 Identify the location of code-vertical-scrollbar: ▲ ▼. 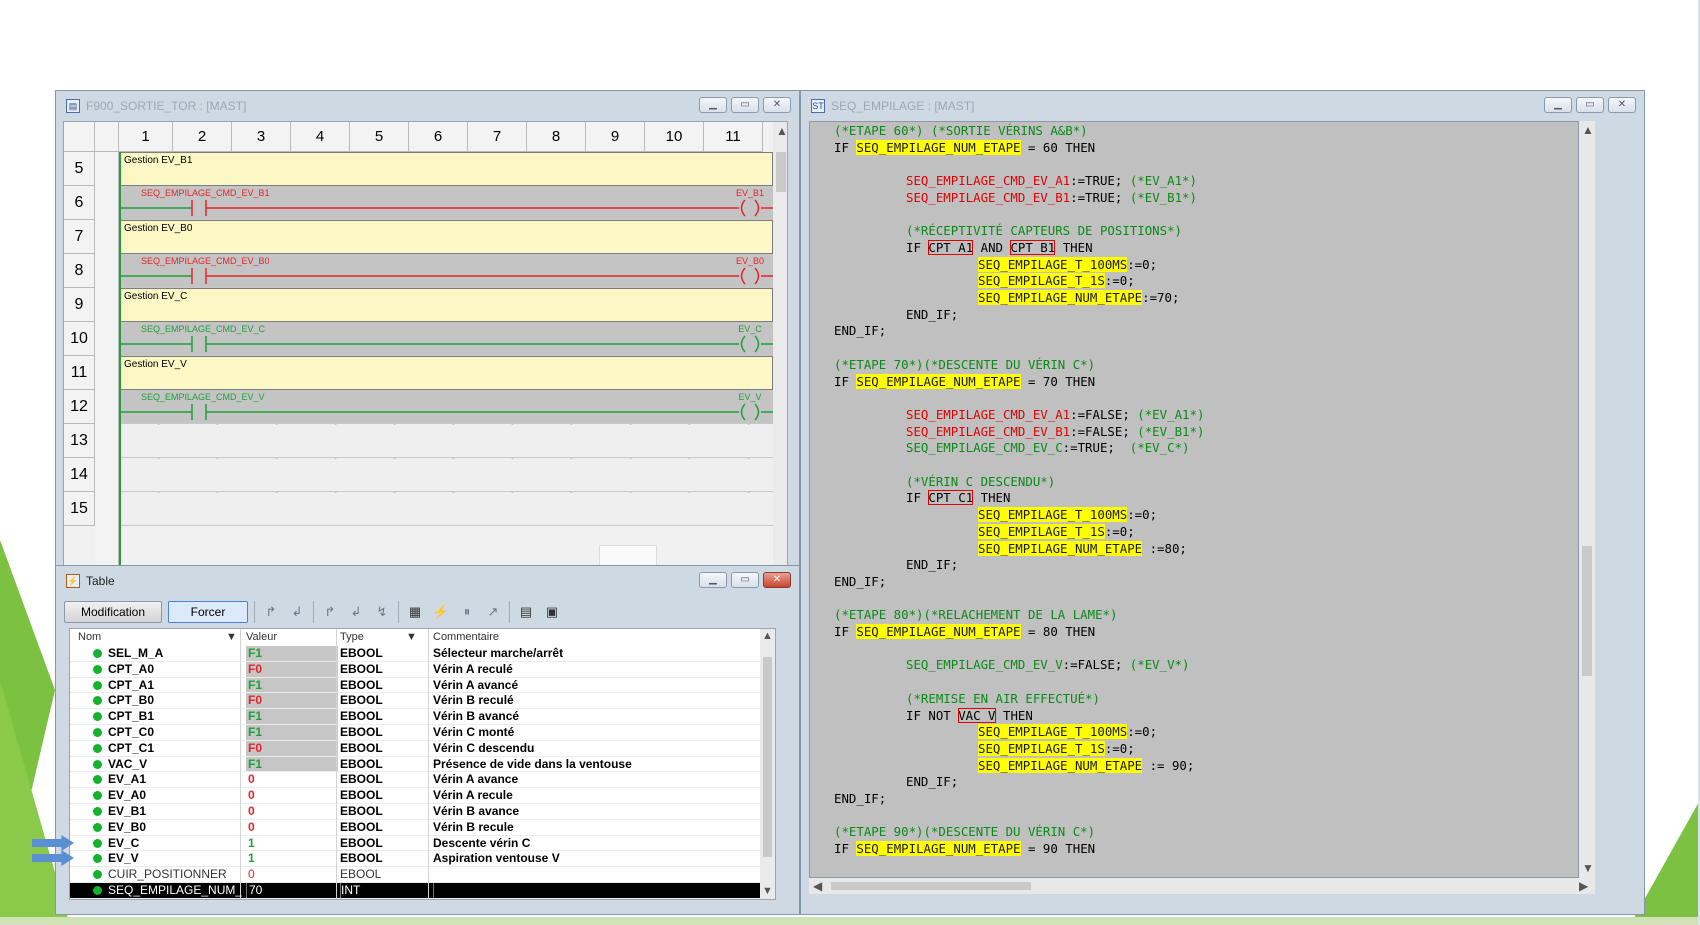
(1587, 499).